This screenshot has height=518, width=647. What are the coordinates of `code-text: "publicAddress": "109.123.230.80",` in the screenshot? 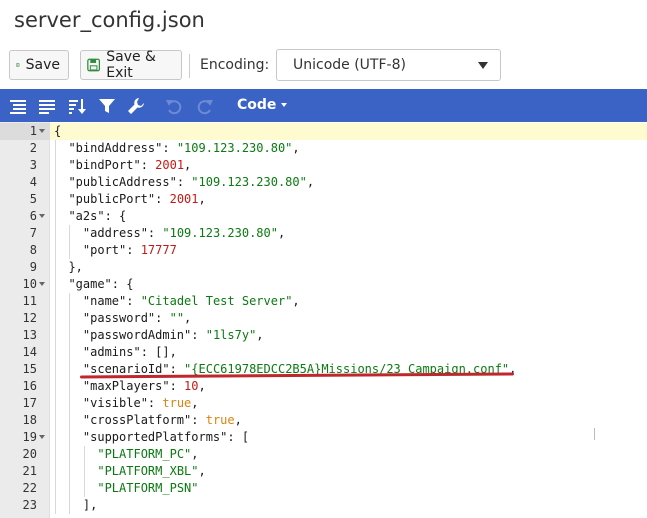 It's located at (191, 182).